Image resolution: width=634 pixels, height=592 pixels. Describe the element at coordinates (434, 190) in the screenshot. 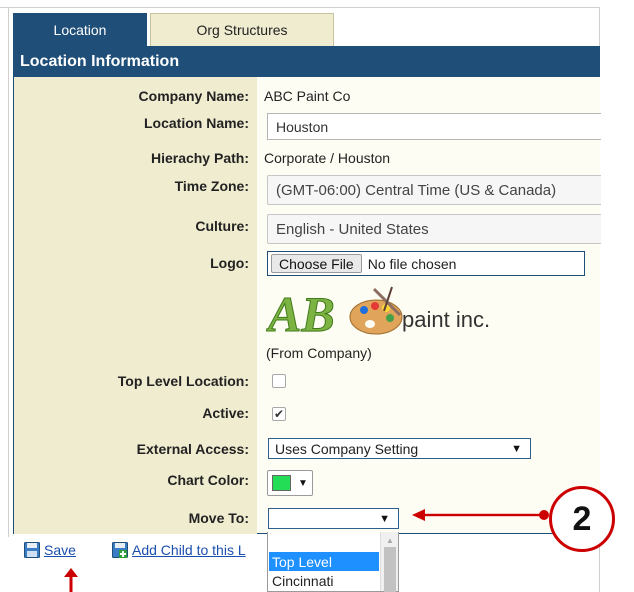

I see `time-zone-select: (GMT-06:00) Central Time (US & Canada)` at that location.